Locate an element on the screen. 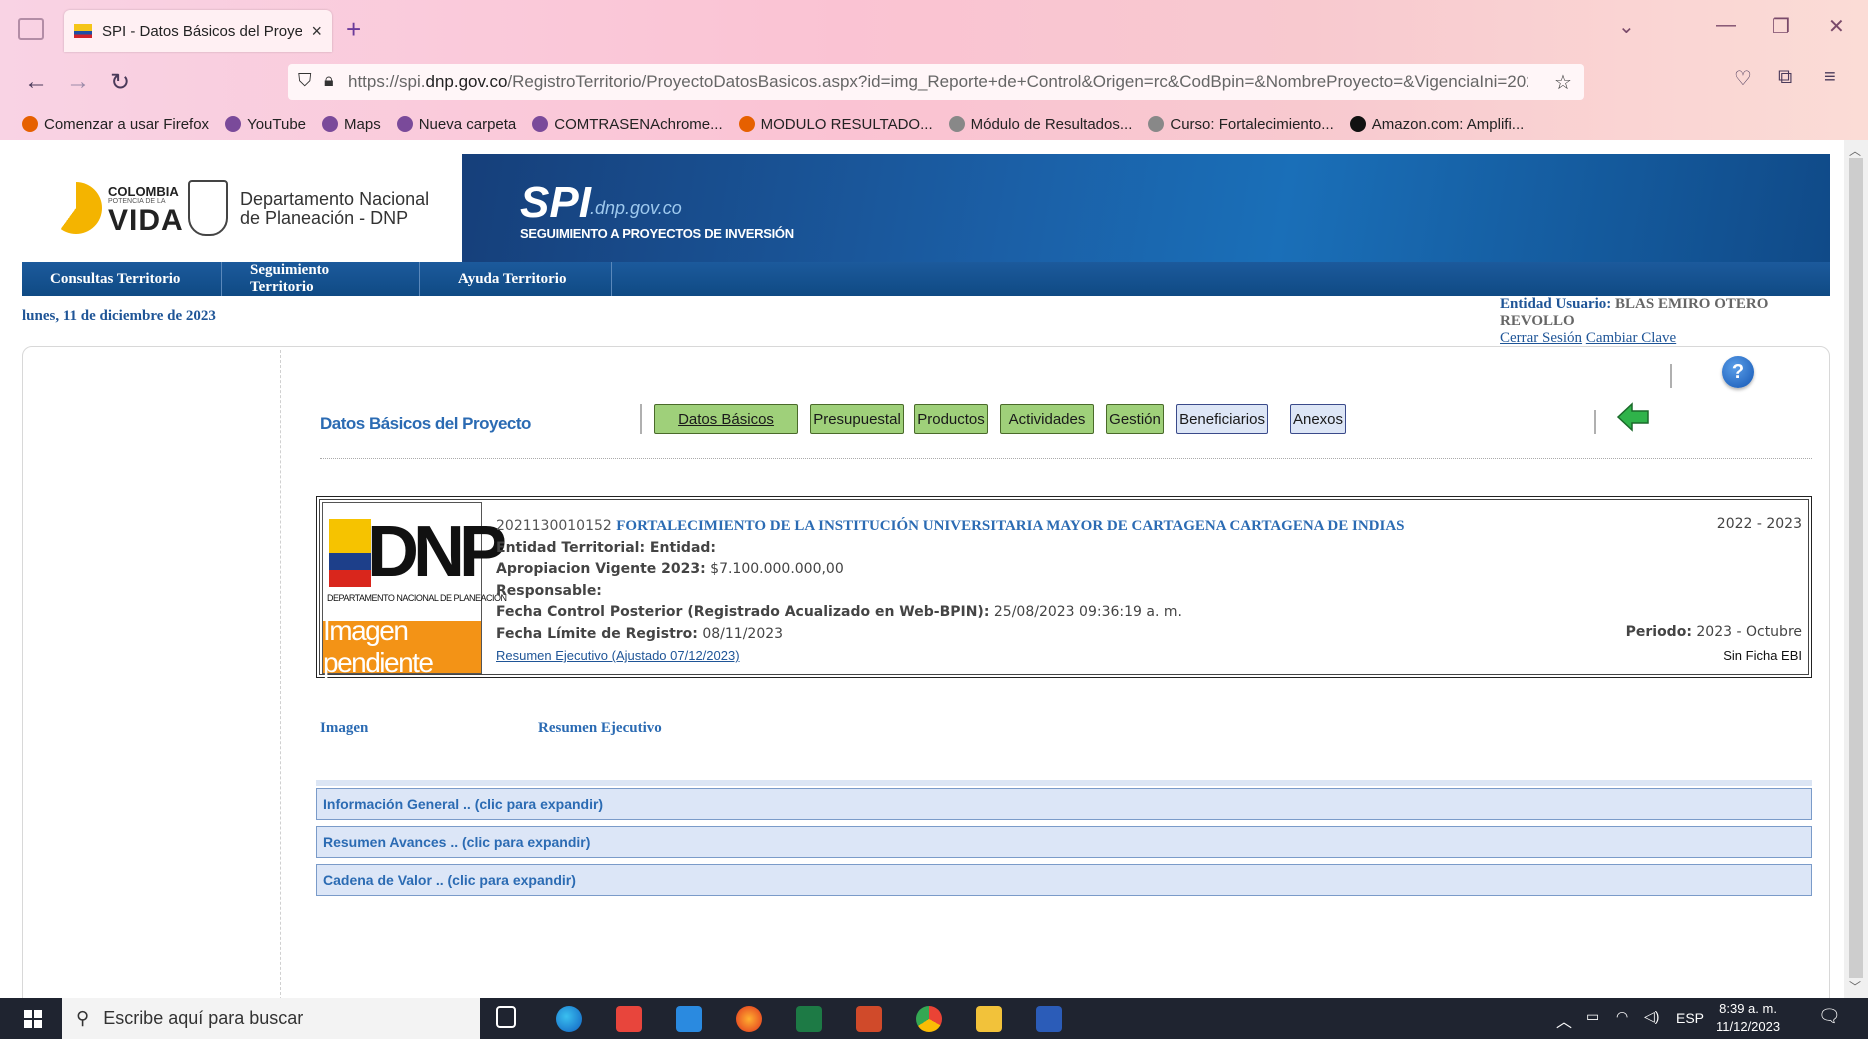 This screenshot has height=1039, width=1868. minimize-icon: — is located at coordinates (1726, 25).